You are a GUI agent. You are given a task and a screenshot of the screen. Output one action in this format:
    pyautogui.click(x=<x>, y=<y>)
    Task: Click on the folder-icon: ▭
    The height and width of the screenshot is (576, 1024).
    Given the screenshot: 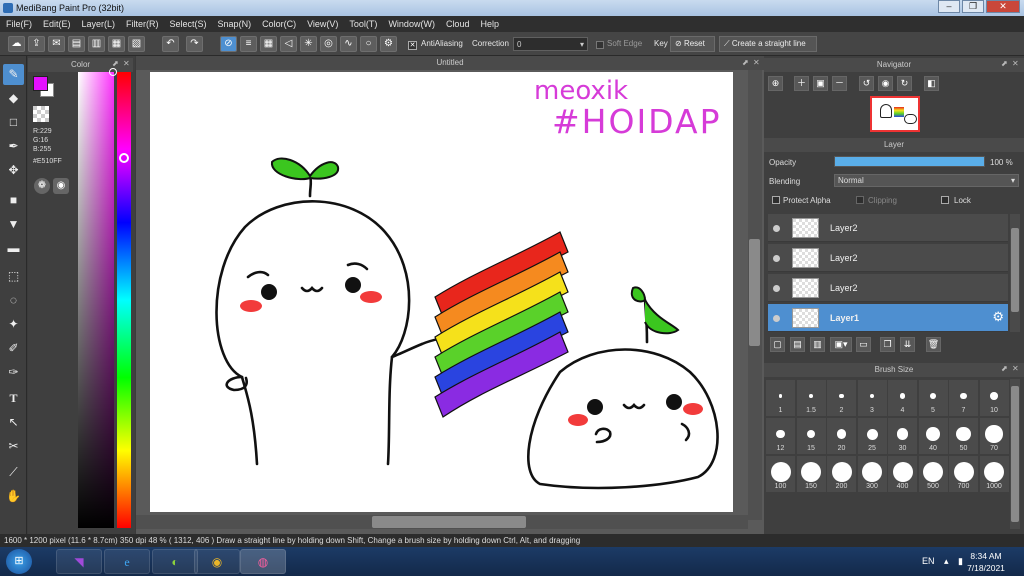 What is the action you would take?
    pyautogui.click(x=863, y=344)
    